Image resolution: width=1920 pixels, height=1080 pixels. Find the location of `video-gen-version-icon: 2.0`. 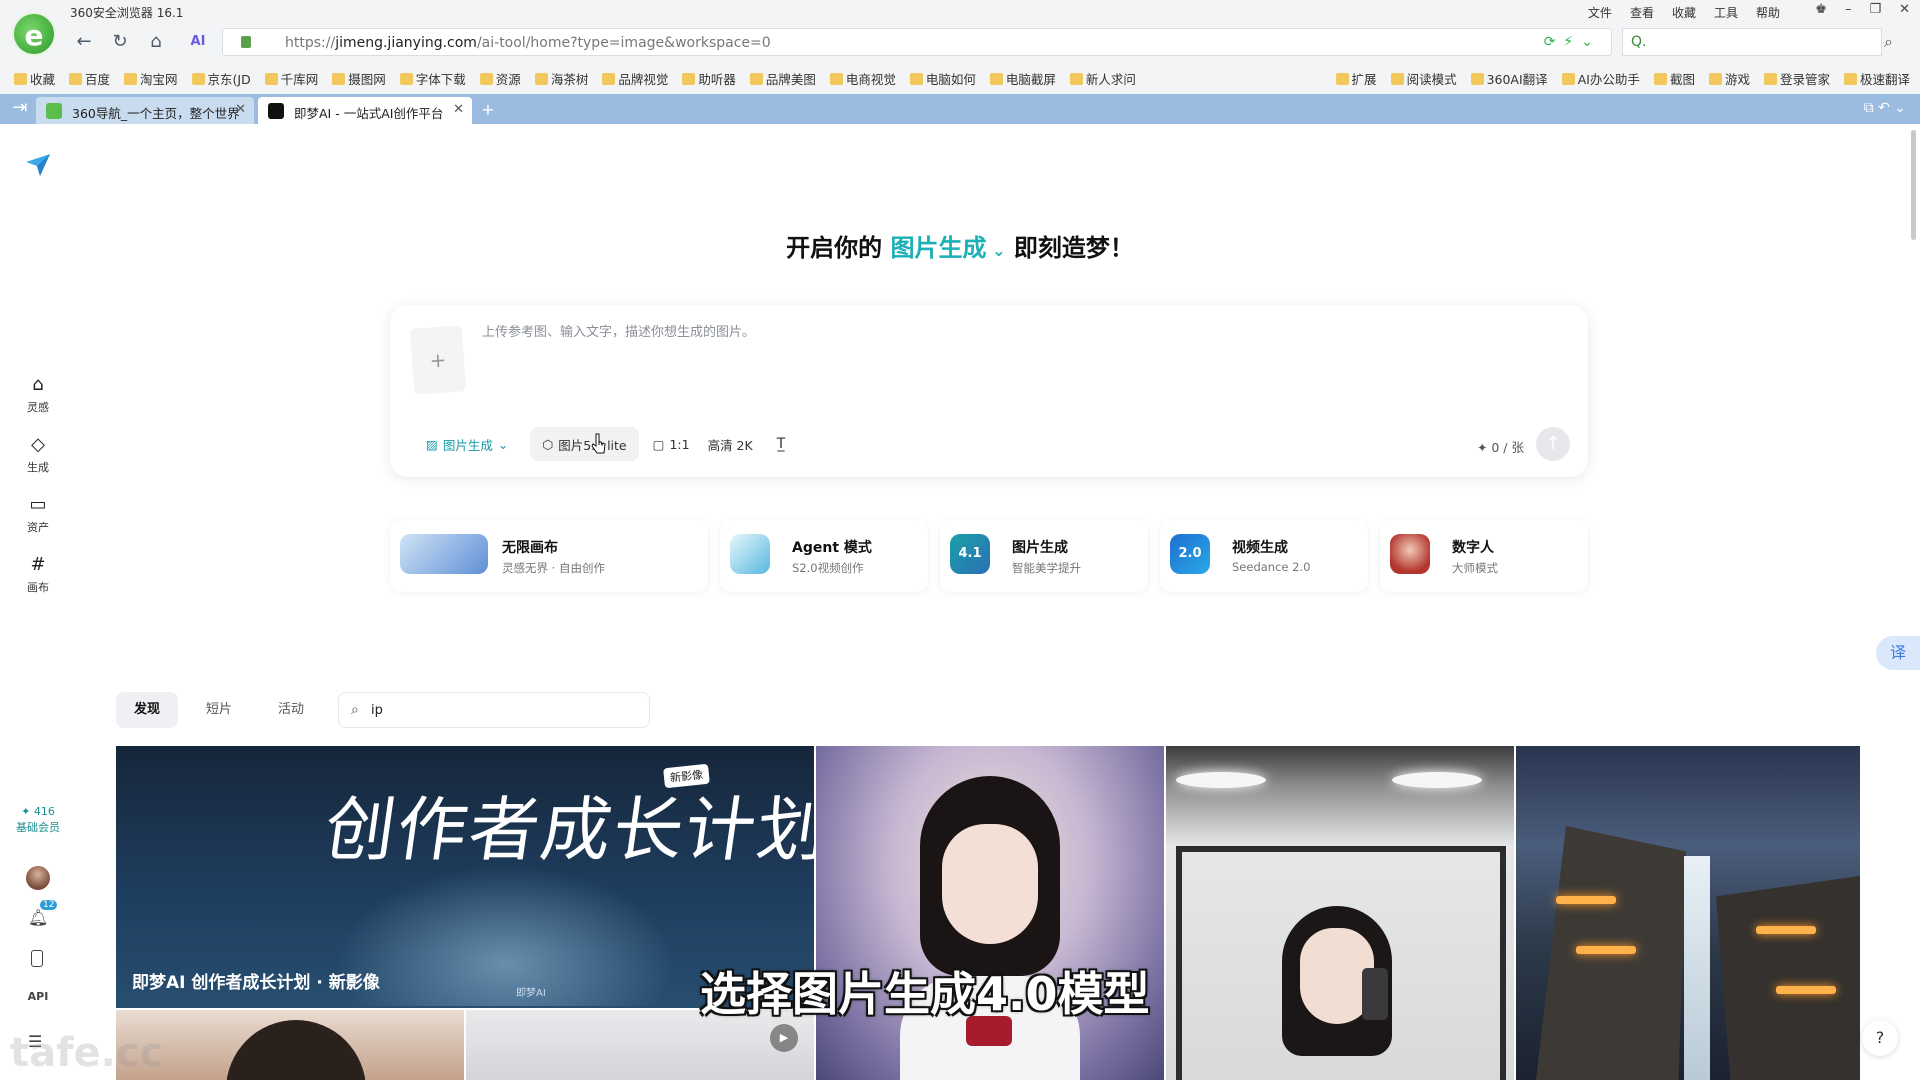

video-gen-version-icon: 2.0 is located at coordinates (1190, 554).